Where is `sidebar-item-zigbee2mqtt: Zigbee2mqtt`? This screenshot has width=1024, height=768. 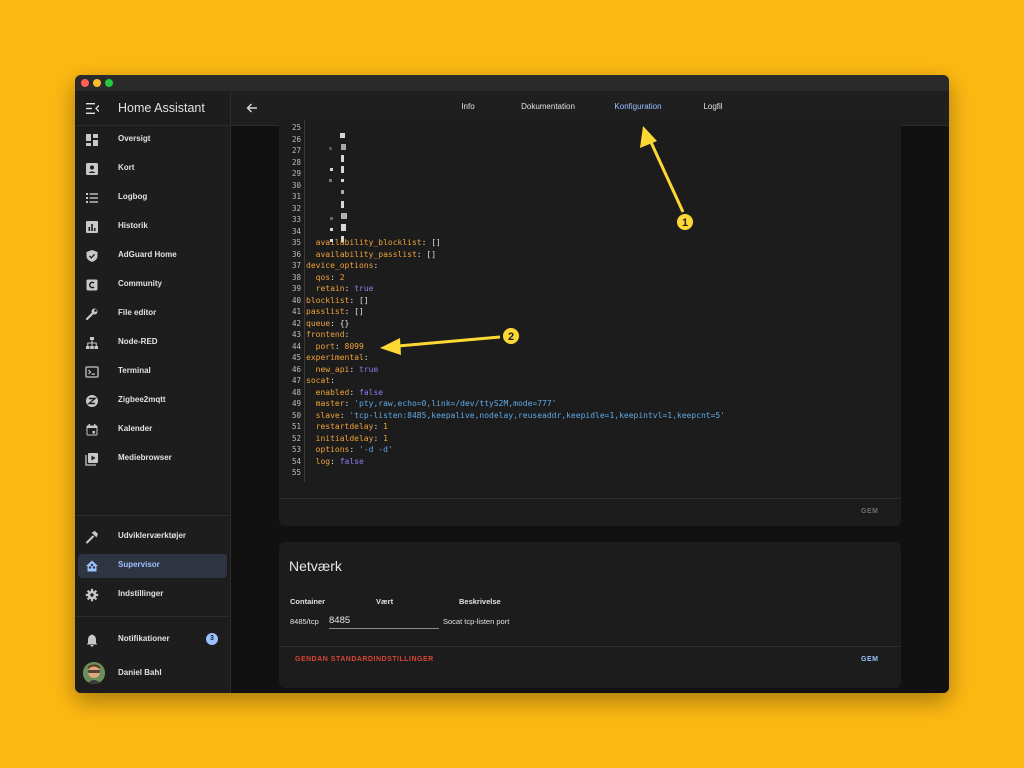 sidebar-item-zigbee2mqtt: Zigbee2mqtt is located at coordinates (152, 401).